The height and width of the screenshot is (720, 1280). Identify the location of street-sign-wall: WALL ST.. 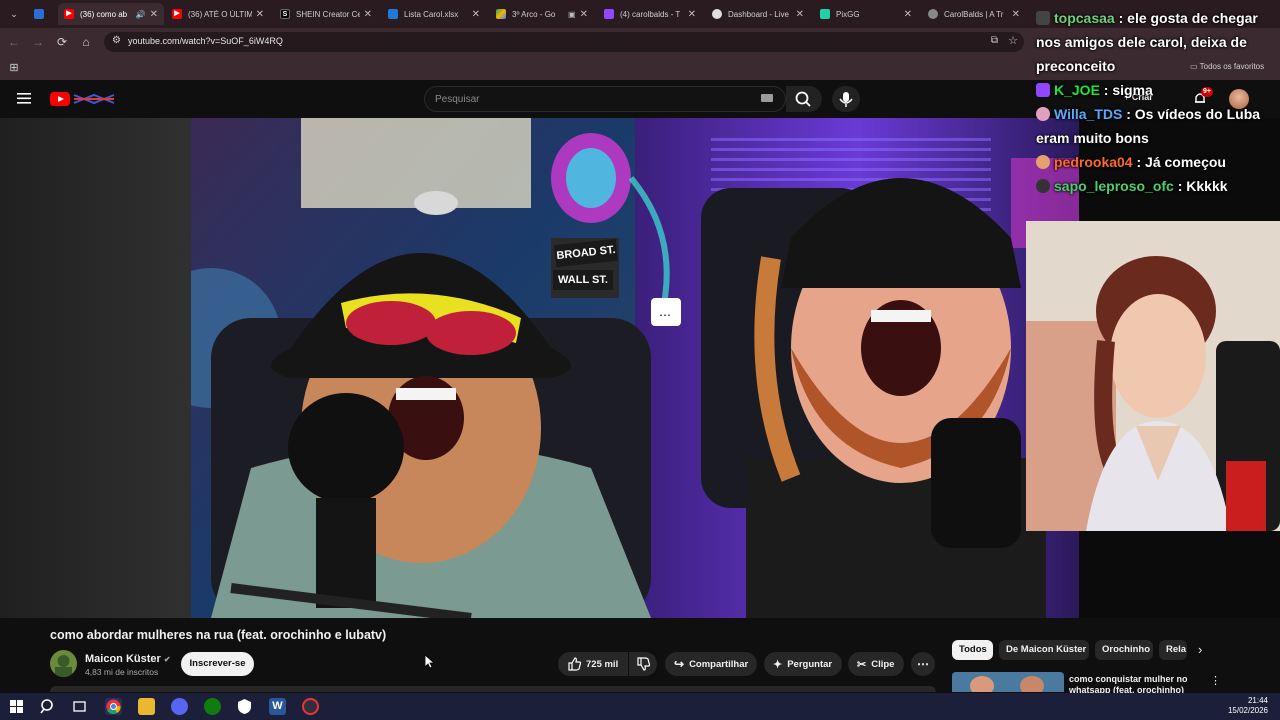
(583, 280).